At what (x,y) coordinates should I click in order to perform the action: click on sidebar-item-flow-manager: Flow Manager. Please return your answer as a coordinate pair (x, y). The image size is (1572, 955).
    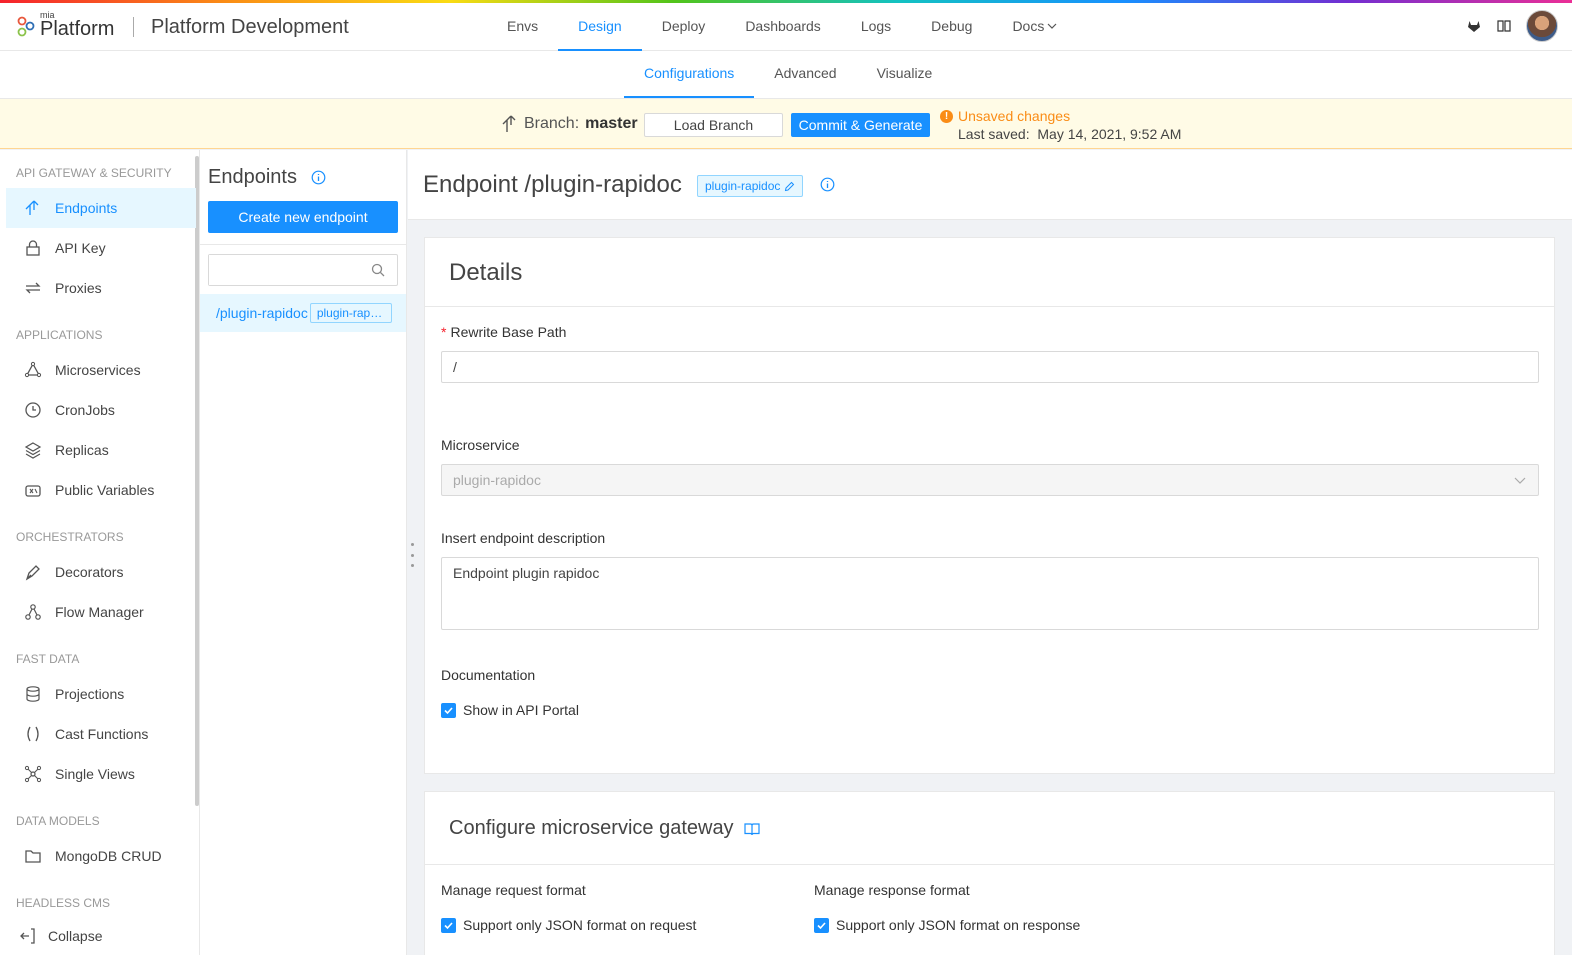
    Looking at the image, I should click on (101, 612).